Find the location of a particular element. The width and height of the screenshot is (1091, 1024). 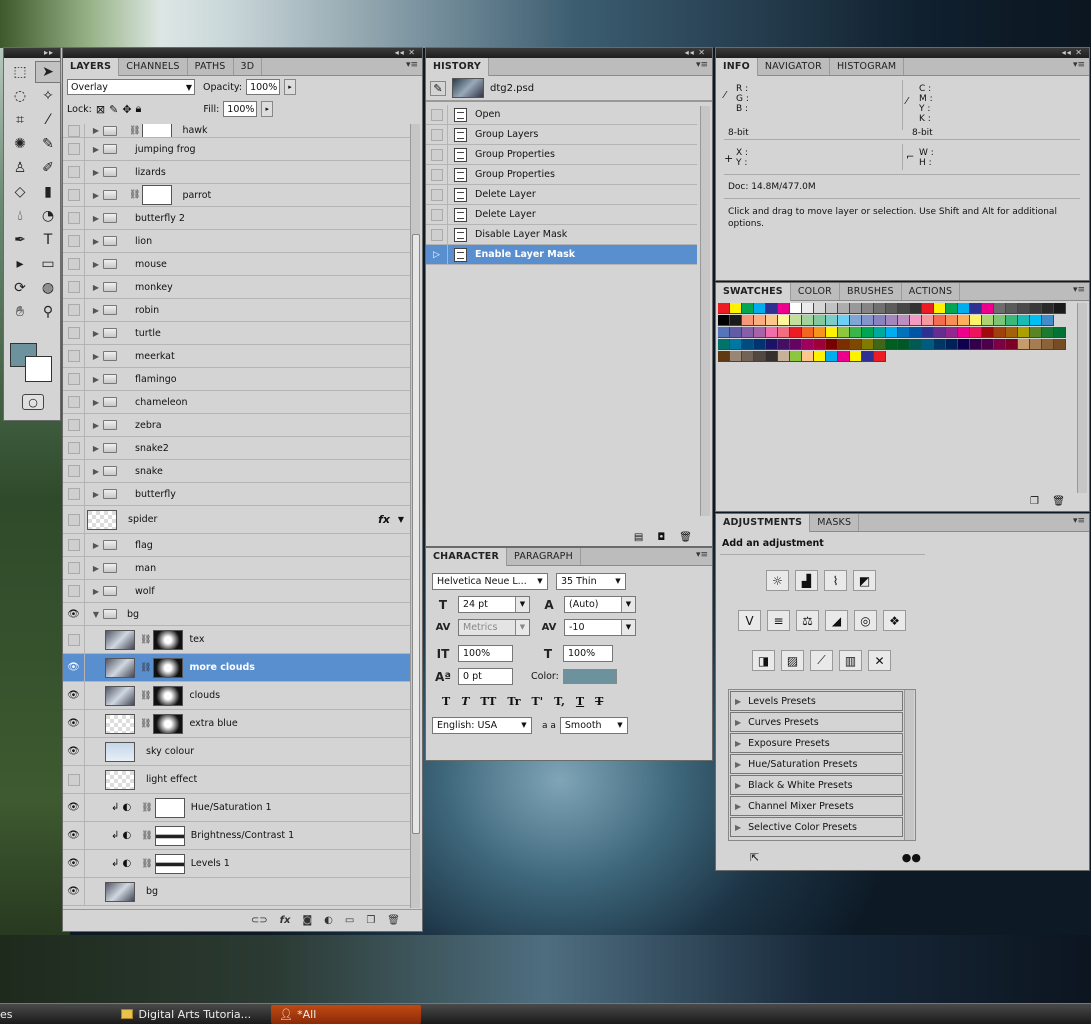

new-document-from-state-icon: ▤ is located at coordinates (638, 537).